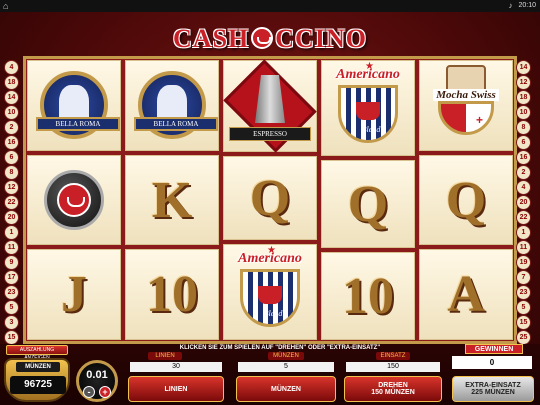 This screenshot has height=405, width=540. I want to click on reel-5: Mocha Swiss + Q A, so click(466, 200).